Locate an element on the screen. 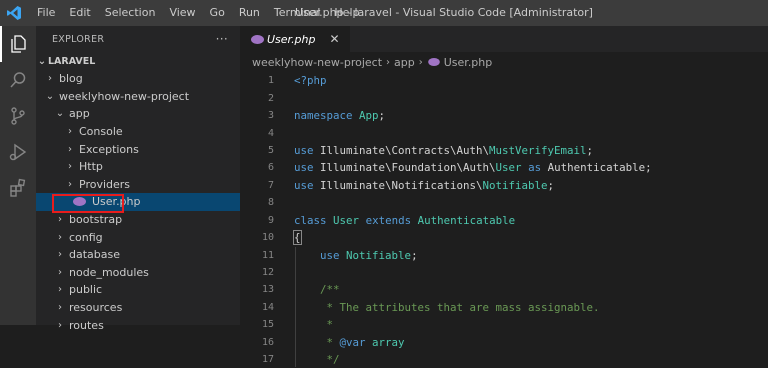 The height and width of the screenshot is (368, 768). code-token: /** is located at coordinates (317, 290).